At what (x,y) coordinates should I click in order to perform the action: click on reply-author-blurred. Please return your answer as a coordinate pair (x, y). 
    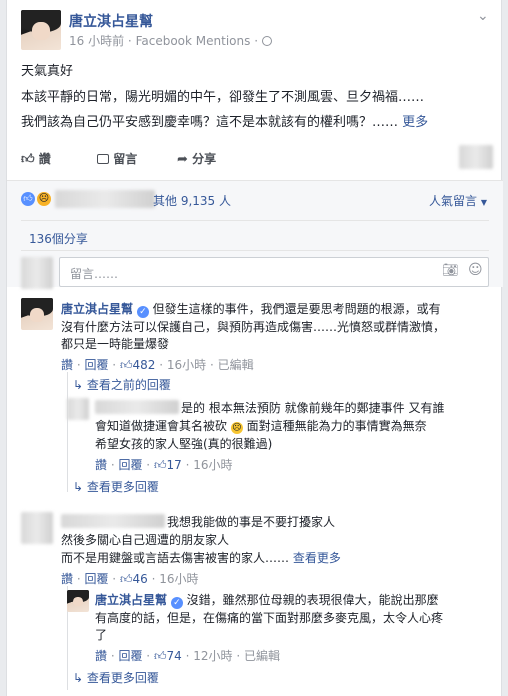
    Looking at the image, I should click on (137, 407).